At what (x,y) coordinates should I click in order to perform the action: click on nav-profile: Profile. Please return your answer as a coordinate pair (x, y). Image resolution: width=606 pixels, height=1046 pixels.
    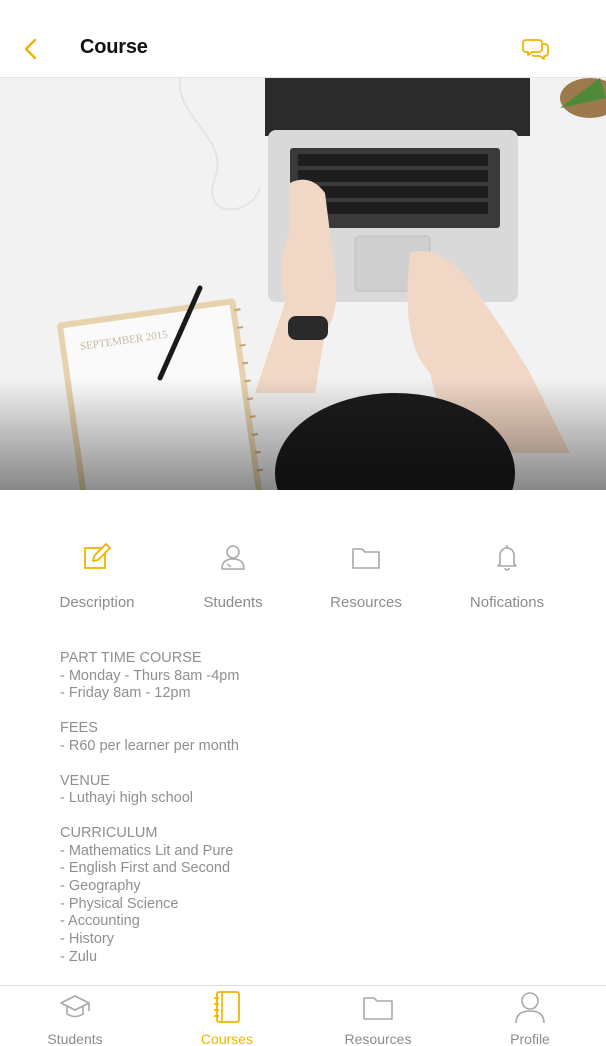
    Looking at the image, I should click on (530, 1018).